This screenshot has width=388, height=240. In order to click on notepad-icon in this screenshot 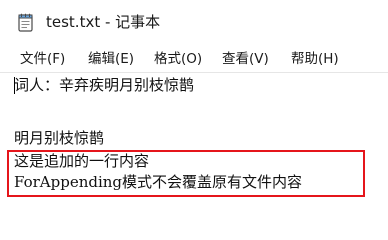, I will do `click(25, 22)`.